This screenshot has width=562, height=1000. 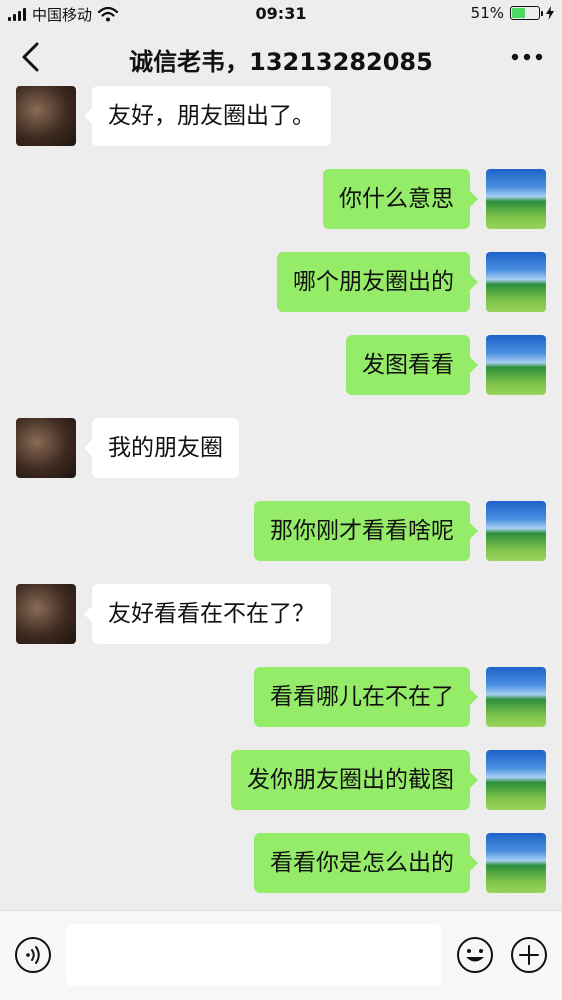 I want to click on message-sent: 发图看看, so click(x=281, y=365).